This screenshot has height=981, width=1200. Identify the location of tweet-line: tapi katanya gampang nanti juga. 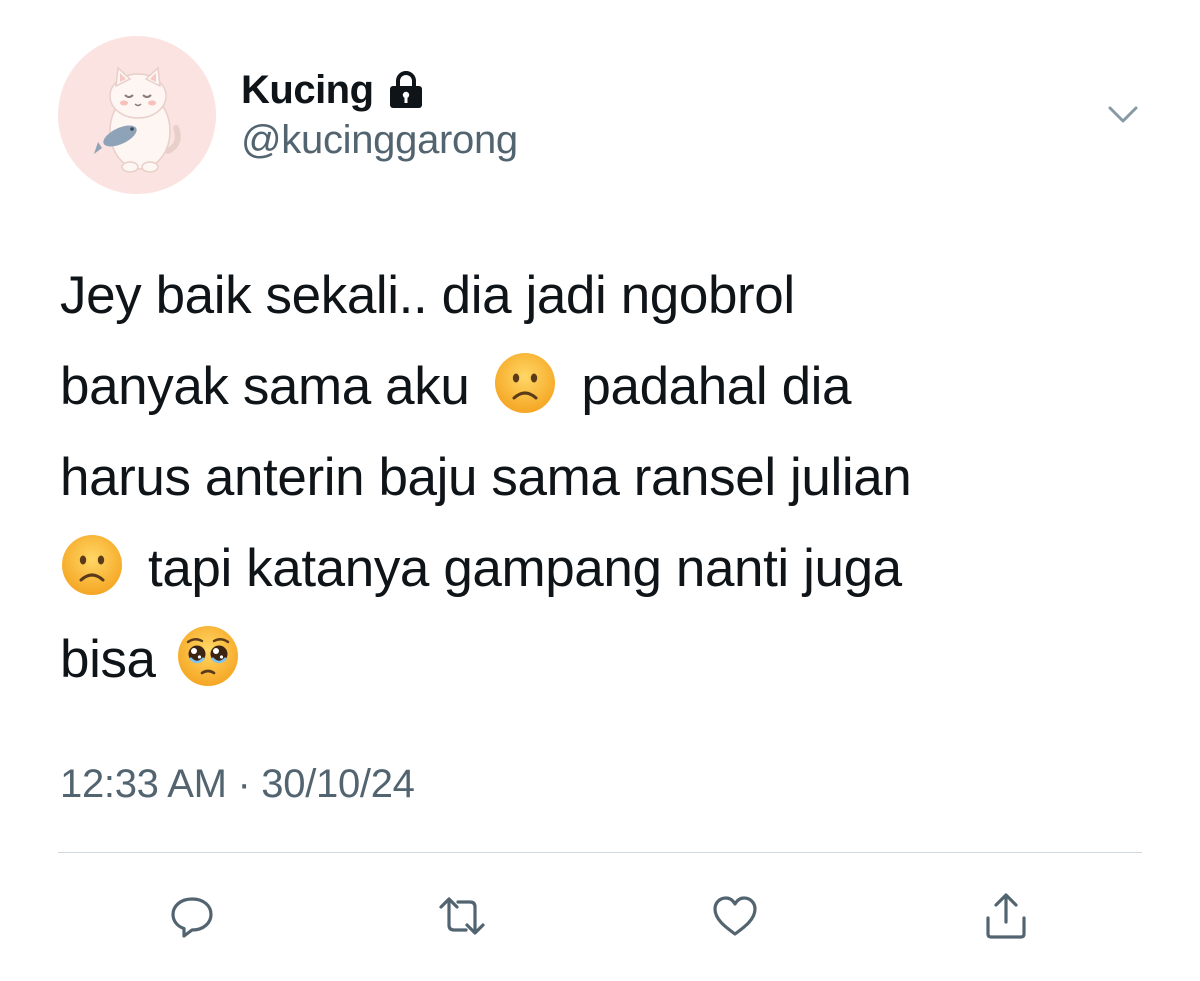
(610, 568).